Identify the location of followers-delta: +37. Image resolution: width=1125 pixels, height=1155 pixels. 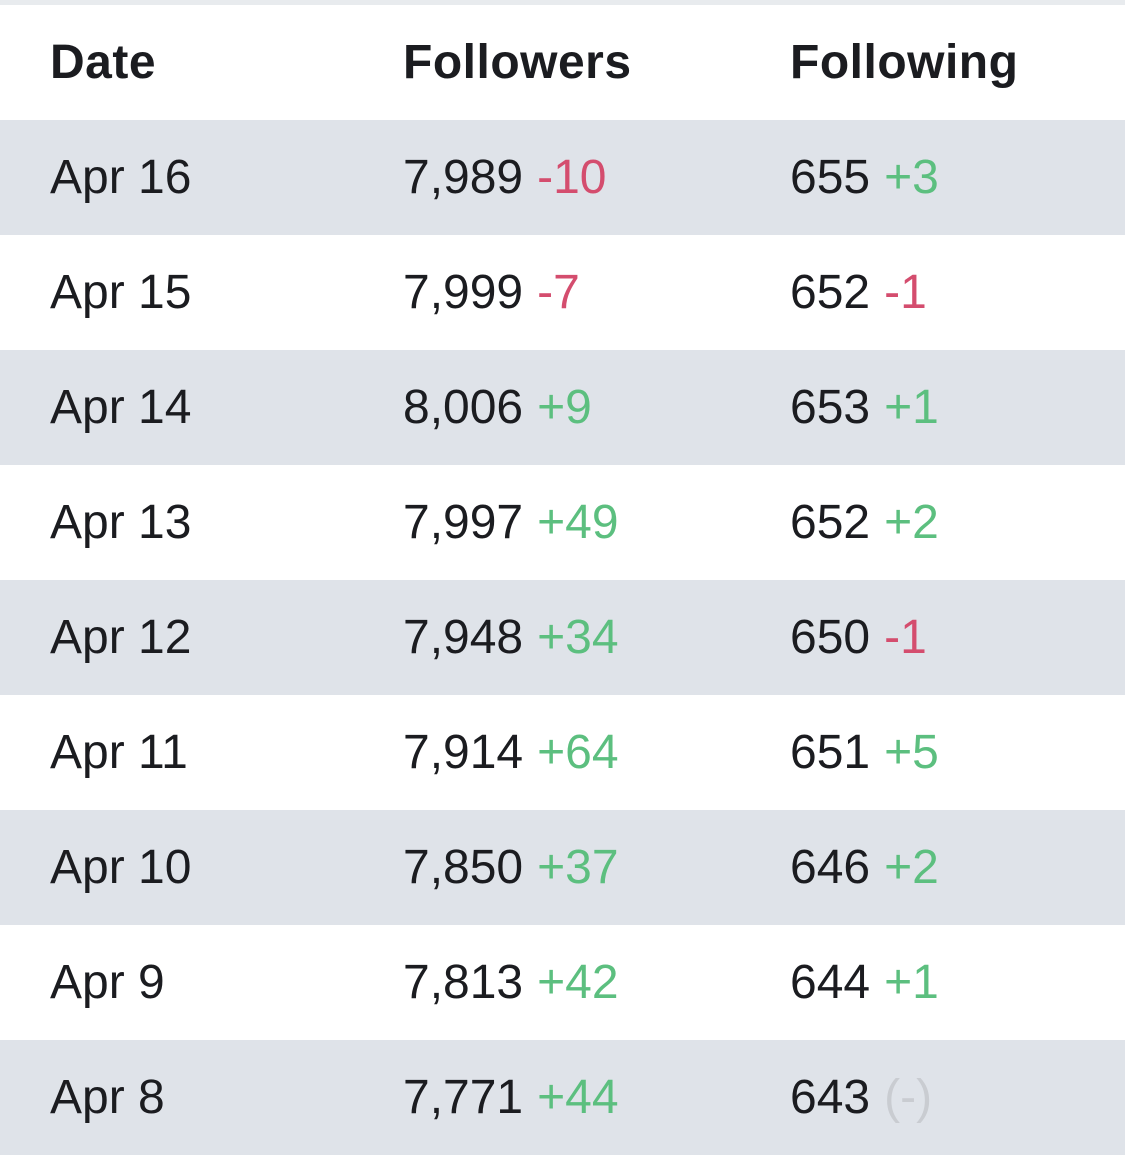
(578, 867).